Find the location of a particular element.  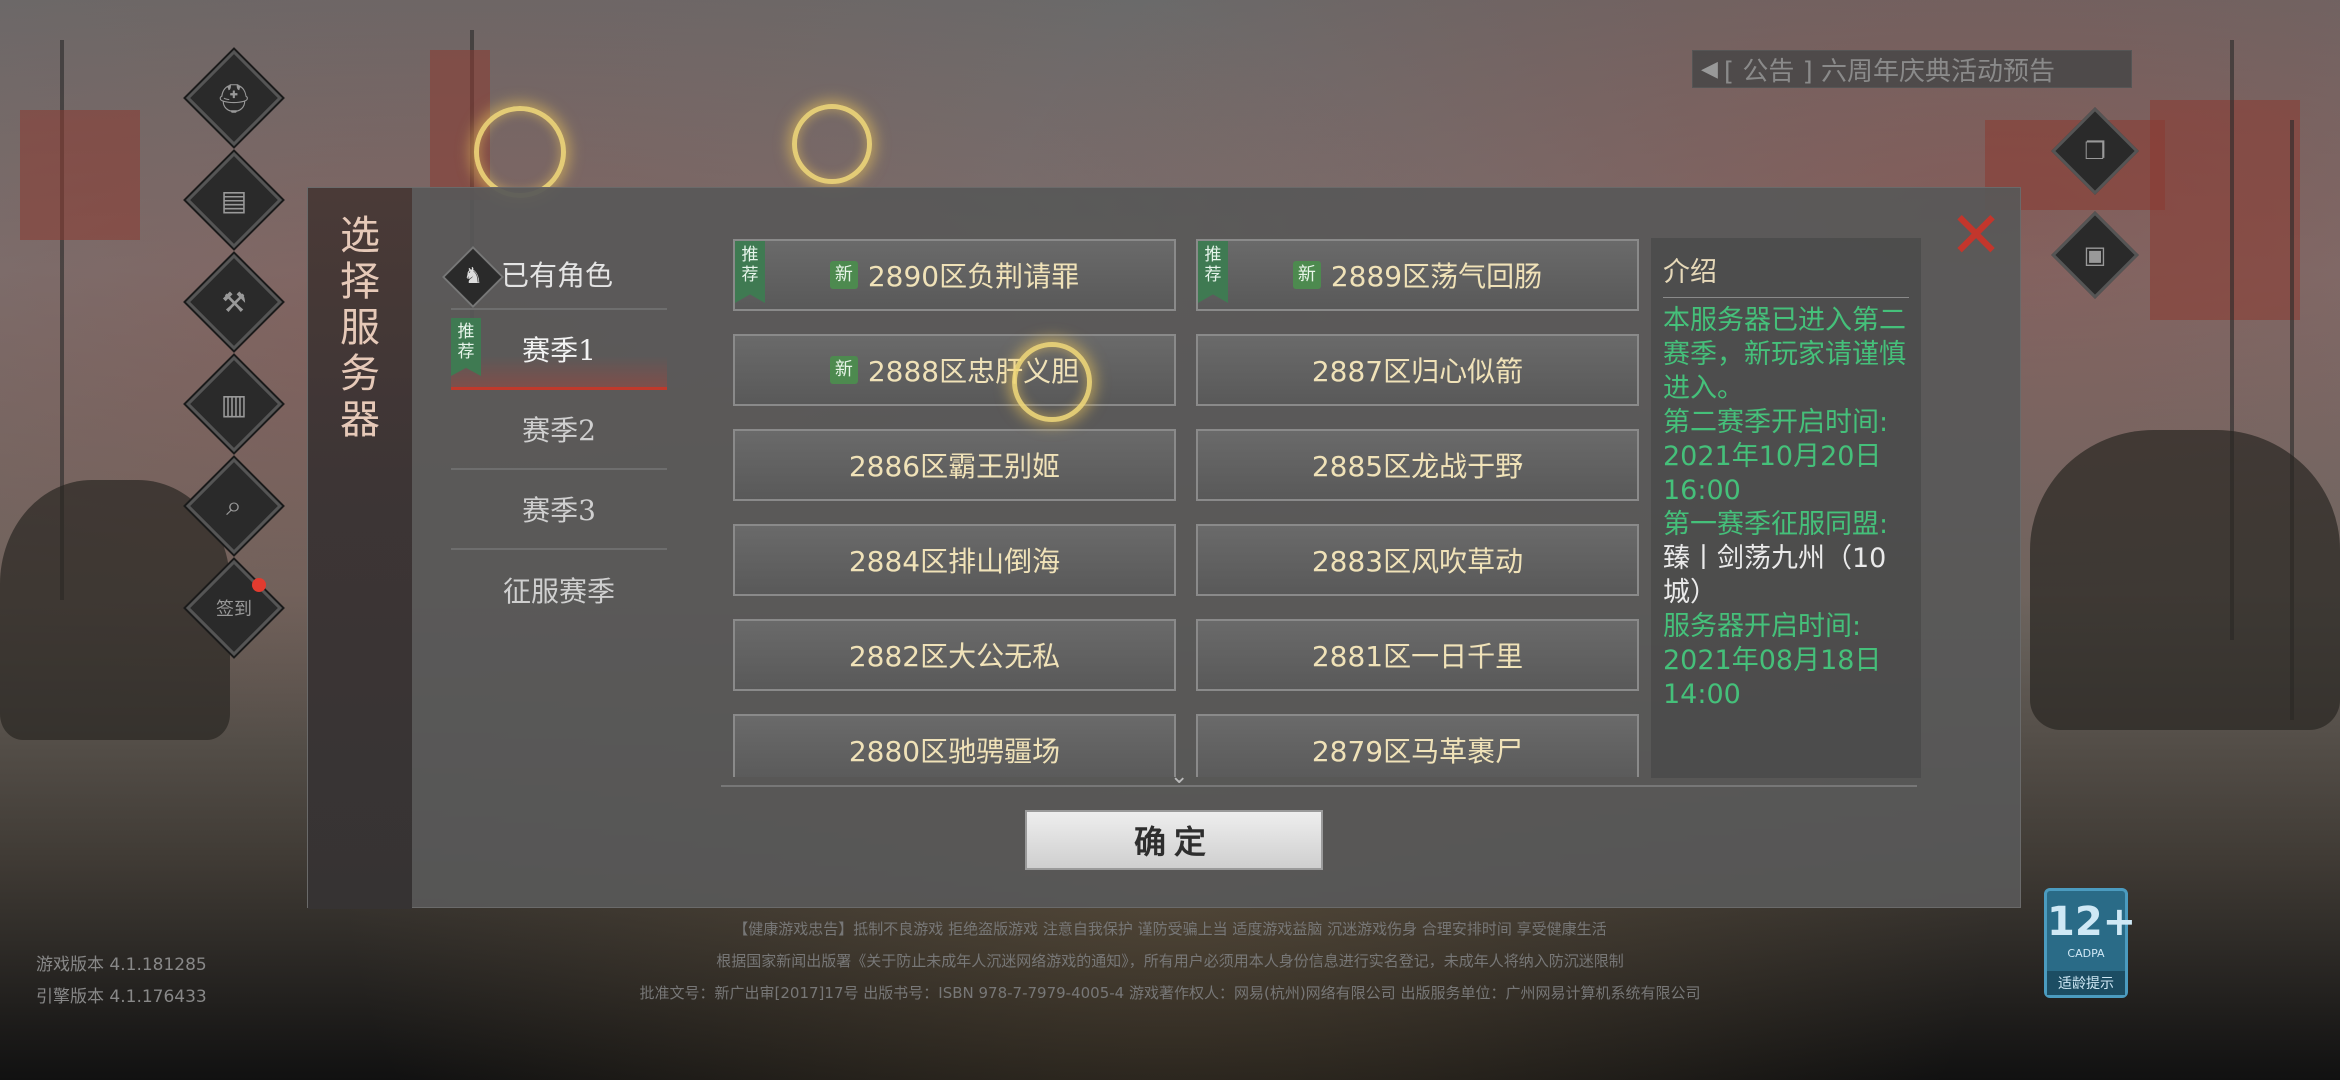

server-name: 2885区龙战于野 is located at coordinates (1417, 466).